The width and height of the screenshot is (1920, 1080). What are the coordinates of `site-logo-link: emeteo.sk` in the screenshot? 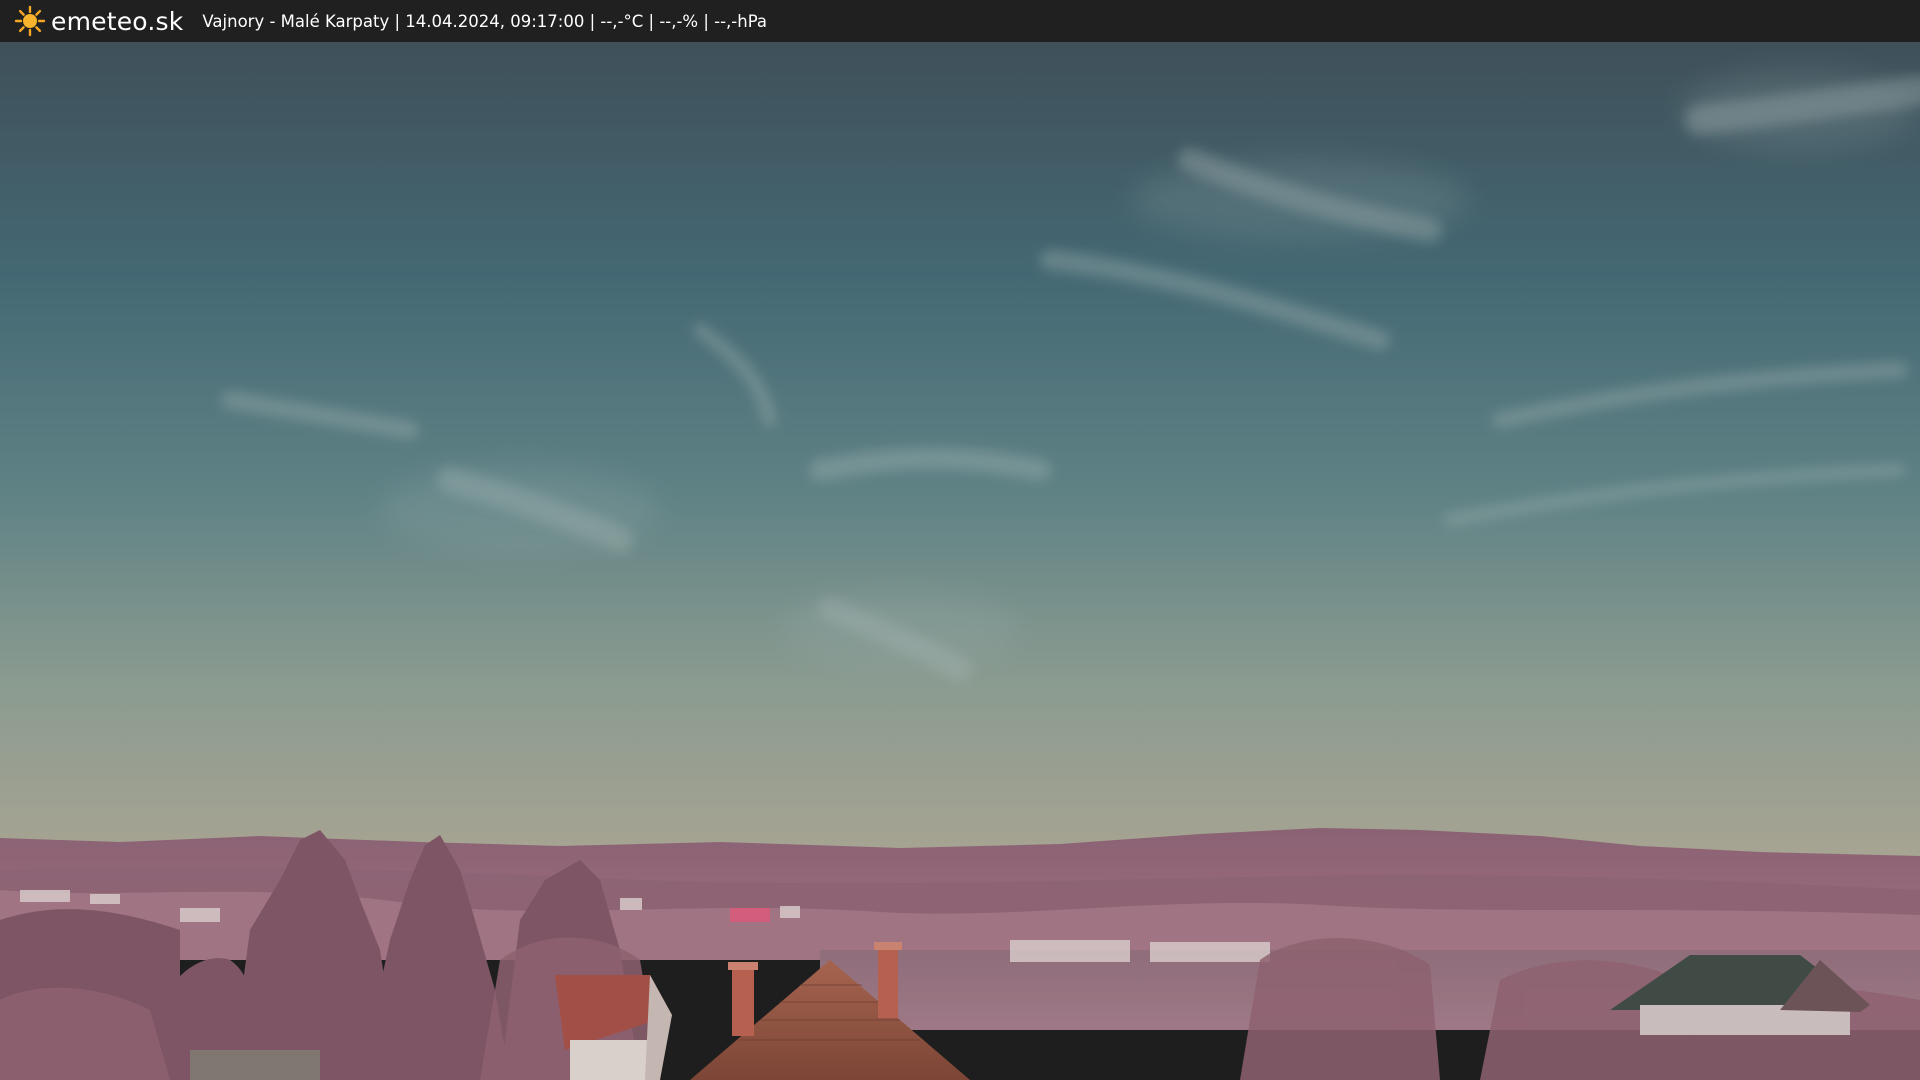 It's located at (98, 21).